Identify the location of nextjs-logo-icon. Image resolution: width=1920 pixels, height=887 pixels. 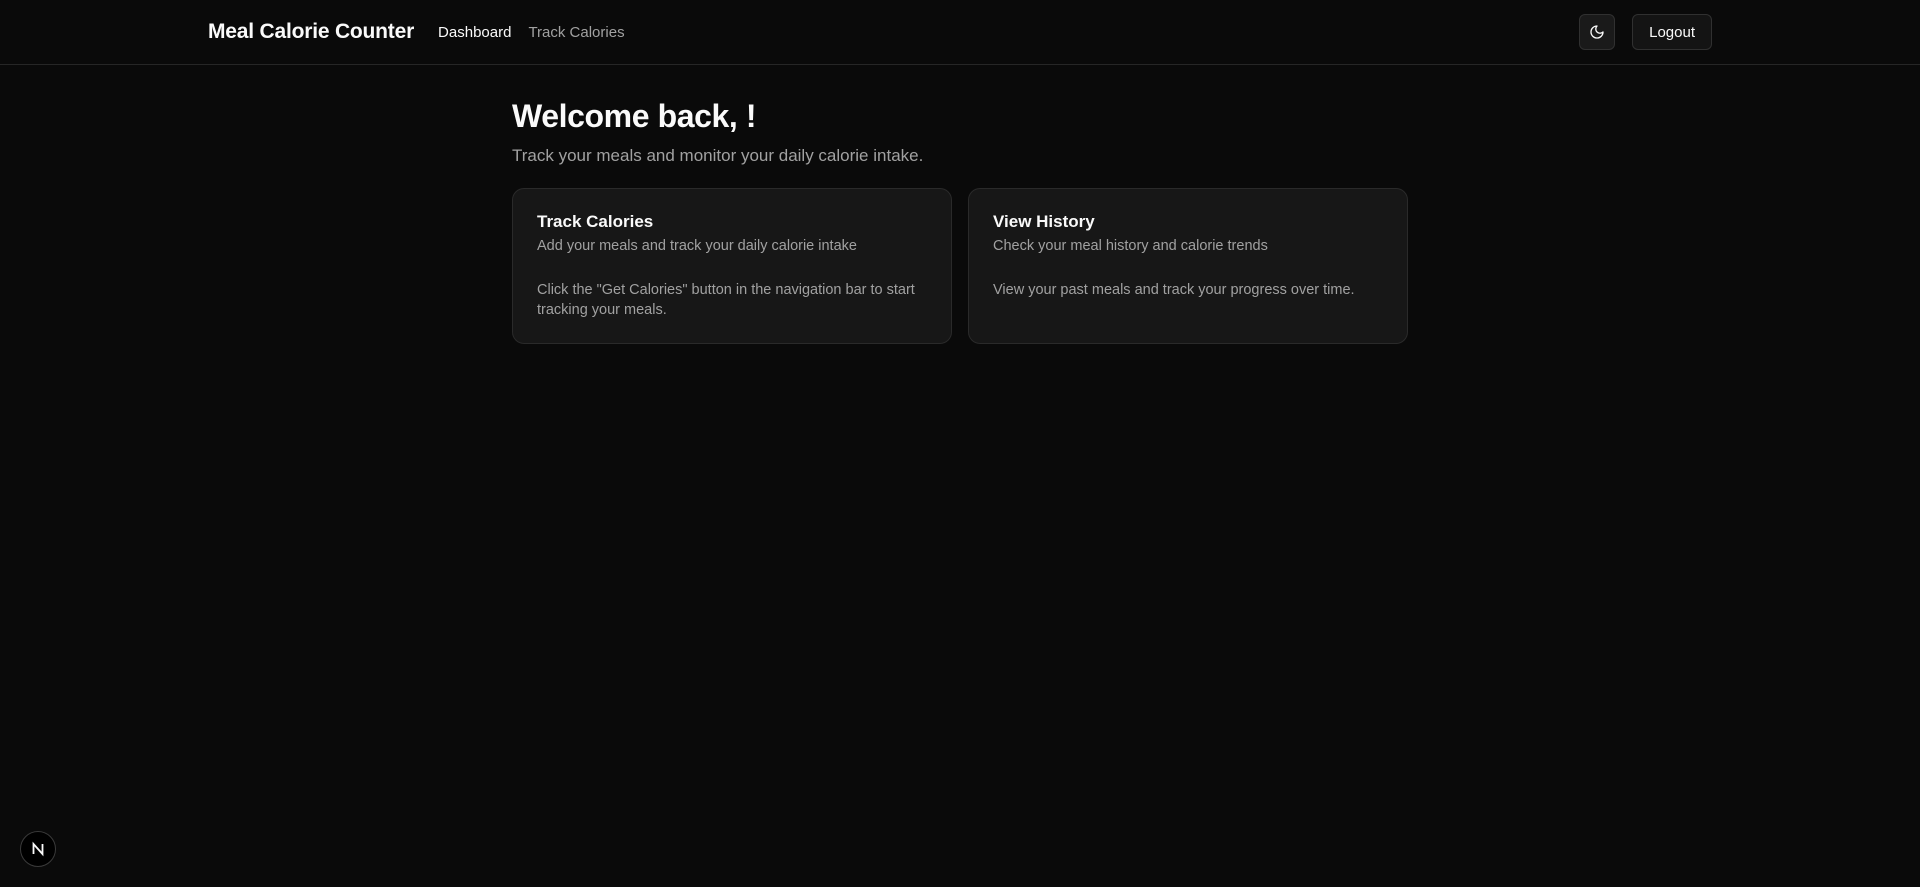
(38, 849).